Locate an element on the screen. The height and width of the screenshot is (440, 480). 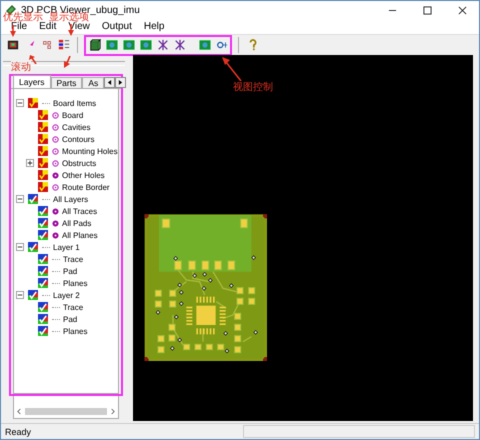
tree-item: Board is located at coordinates (73, 115).